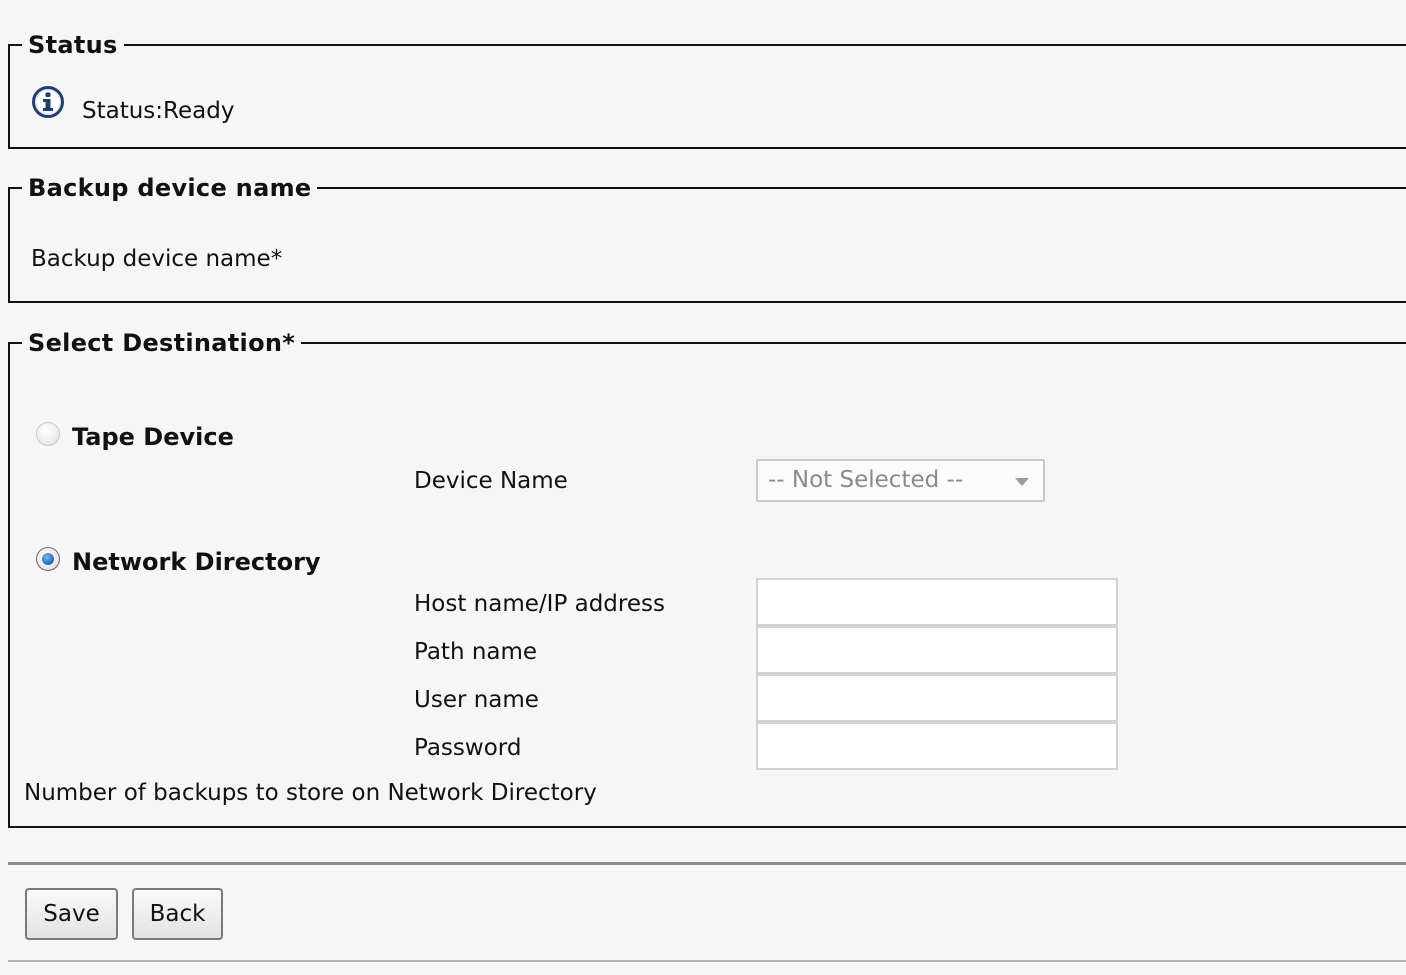 The width and height of the screenshot is (1406, 975). I want to click on status-legend: Status, so click(73, 45).